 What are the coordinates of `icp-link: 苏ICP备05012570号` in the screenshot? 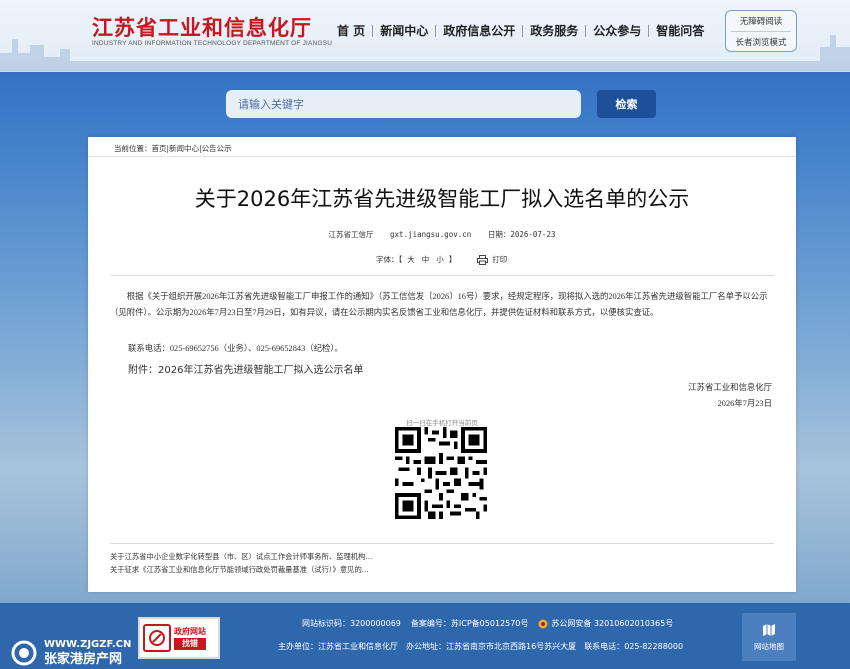 It's located at (490, 623).